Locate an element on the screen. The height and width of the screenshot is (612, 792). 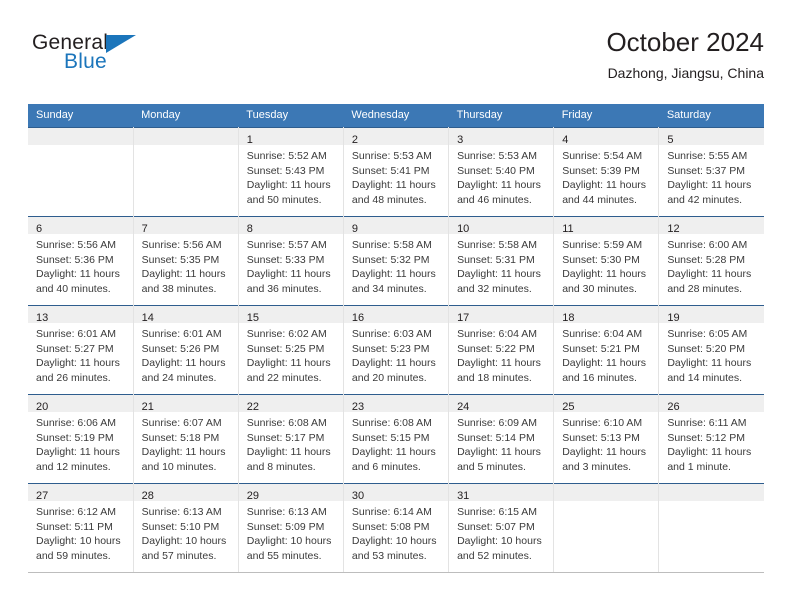
daylight-text-line2: and 24 minutes. is located at coordinates (179, 378).